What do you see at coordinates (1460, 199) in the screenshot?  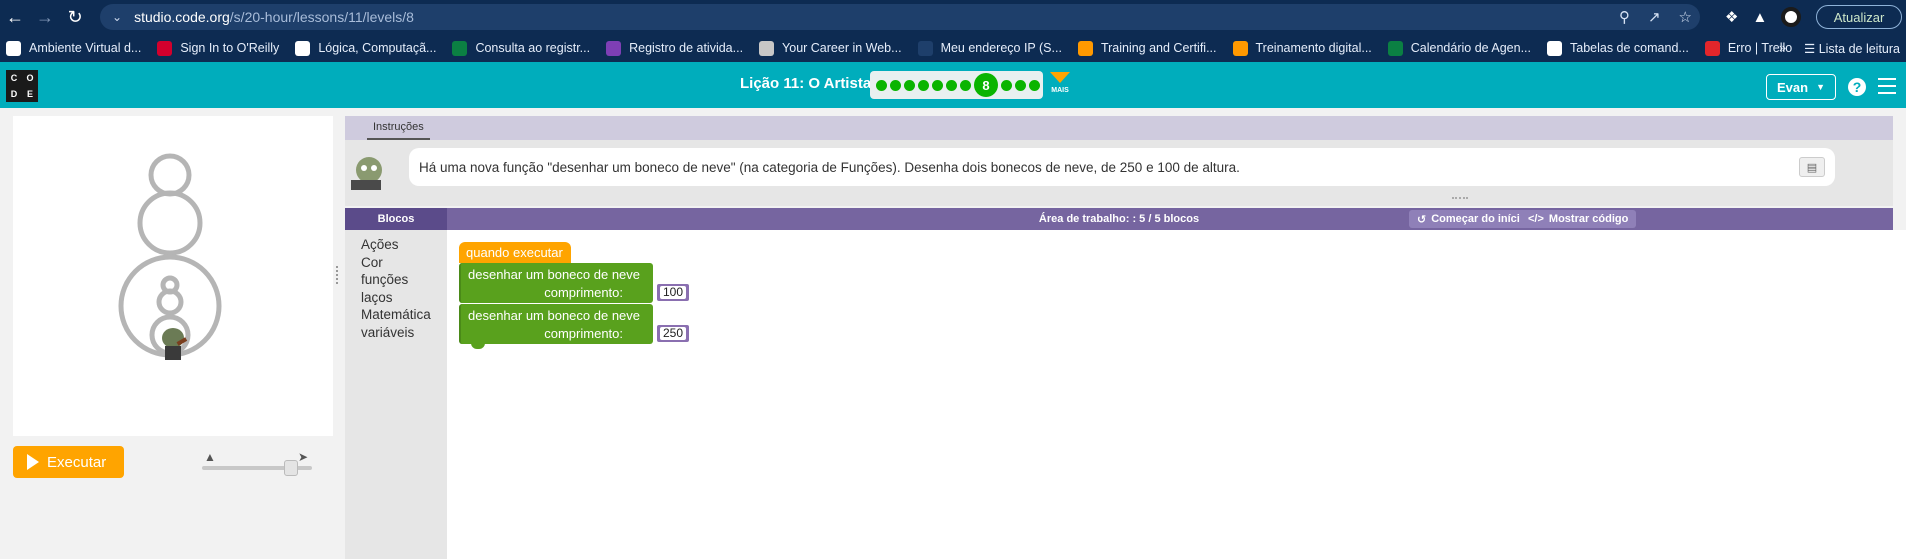 I see `resize-grip-icon` at bounding box center [1460, 199].